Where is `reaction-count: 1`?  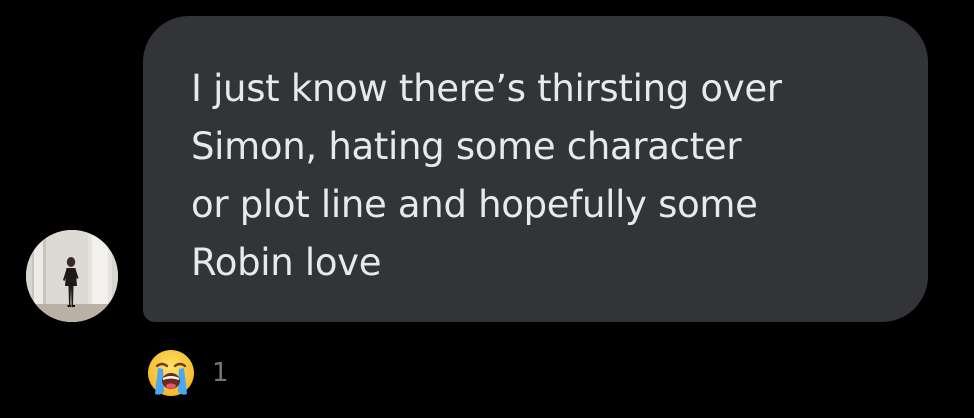 reaction-count: 1 is located at coordinates (220, 373).